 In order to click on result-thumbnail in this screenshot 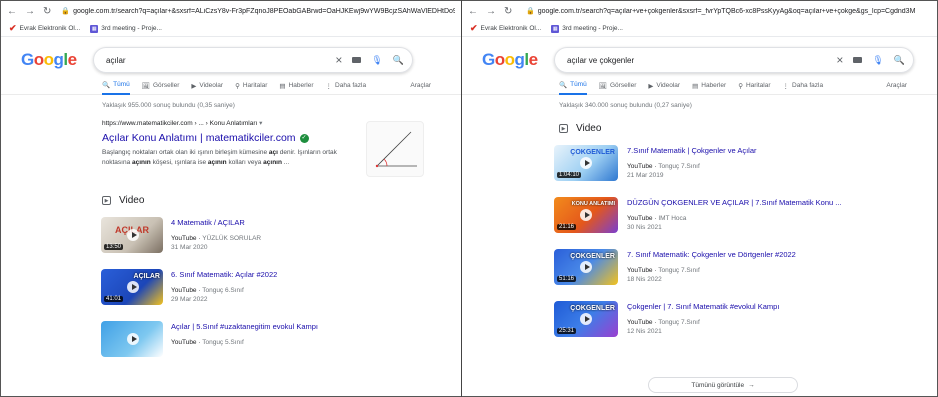, I will do `click(395, 149)`.